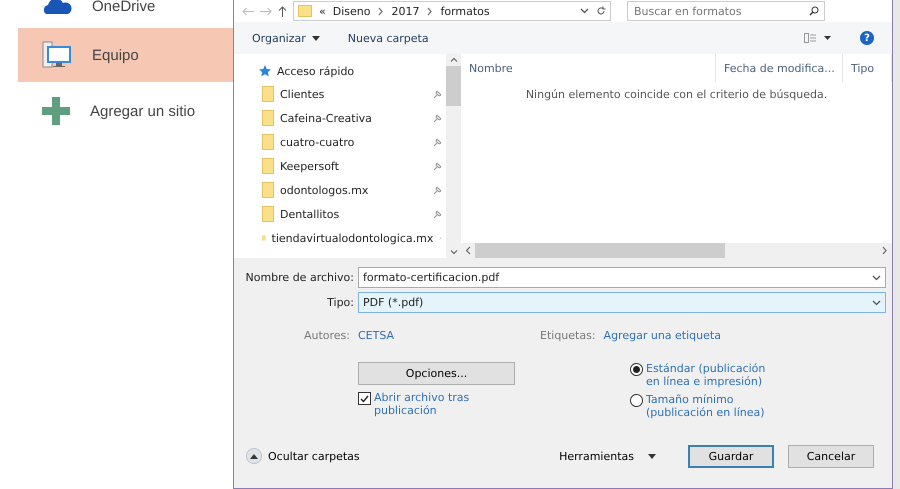 Image resolution: width=900 pixels, height=489 pixels. I want to click on cancel-button: Cancelar, so click(831, 456).